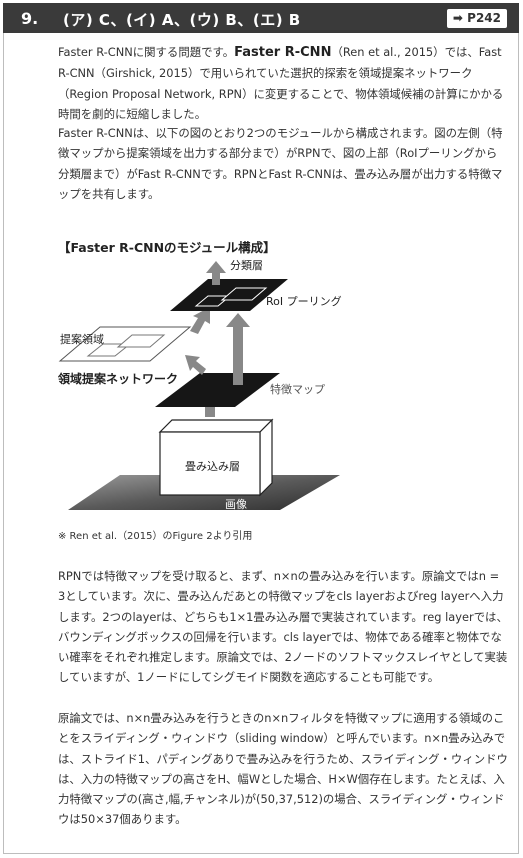  I want to click on answer-header: 9. (ア) C、(イ) A、(ウ) B、(エ) B ➡ P242, so click(261, 18).